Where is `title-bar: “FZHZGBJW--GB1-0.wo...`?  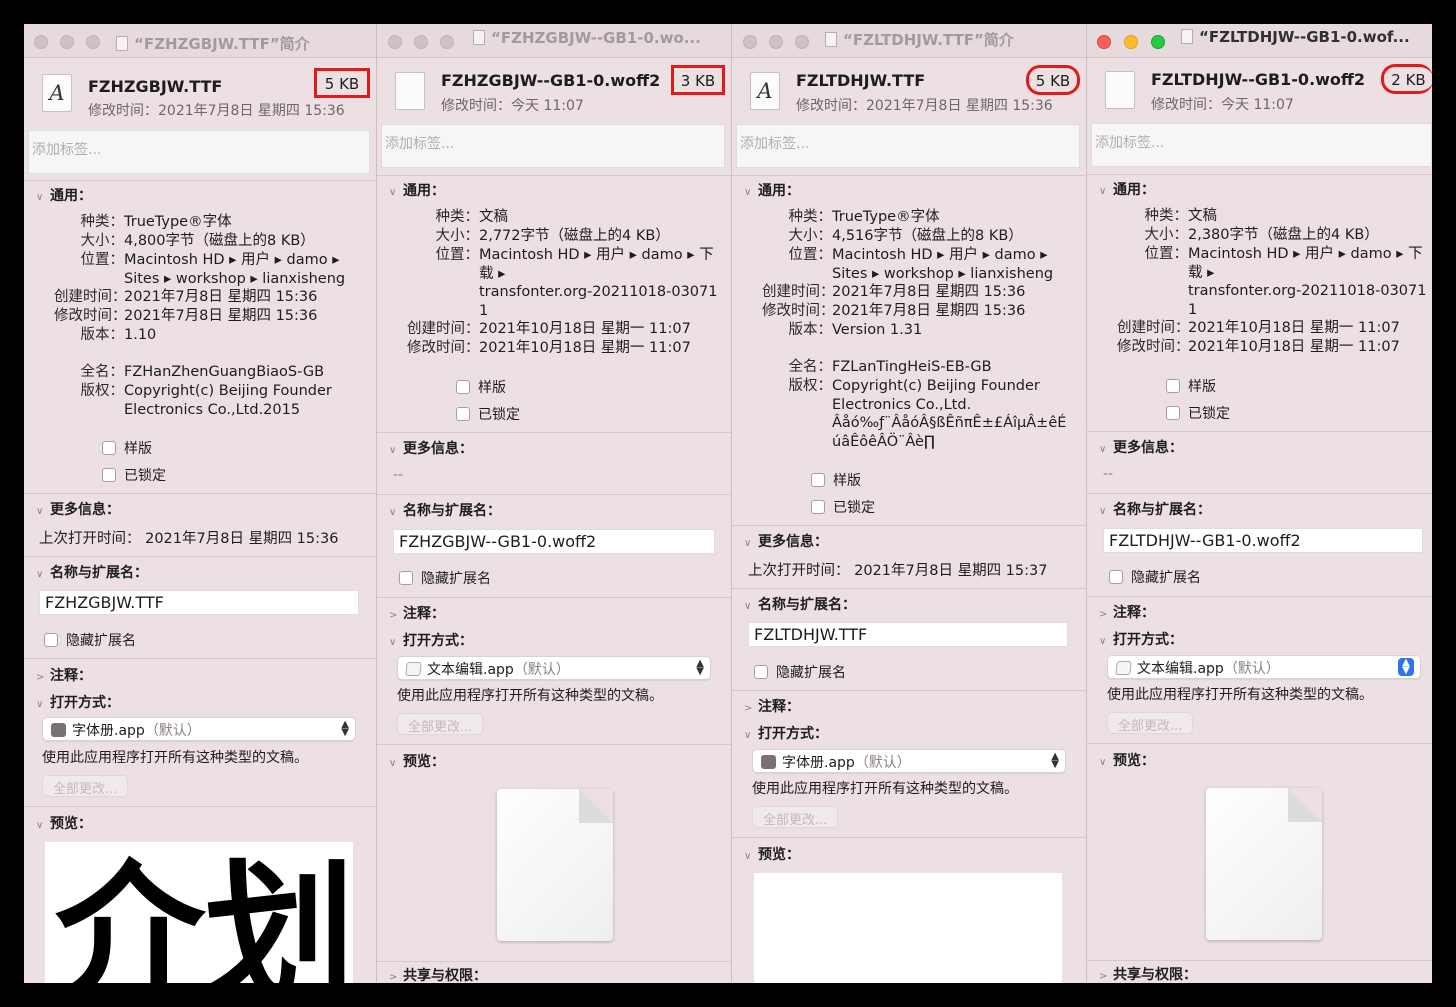
title-bar: “FZHZGBJW--GB1-0.wo... is located at coordinates (554, 41).